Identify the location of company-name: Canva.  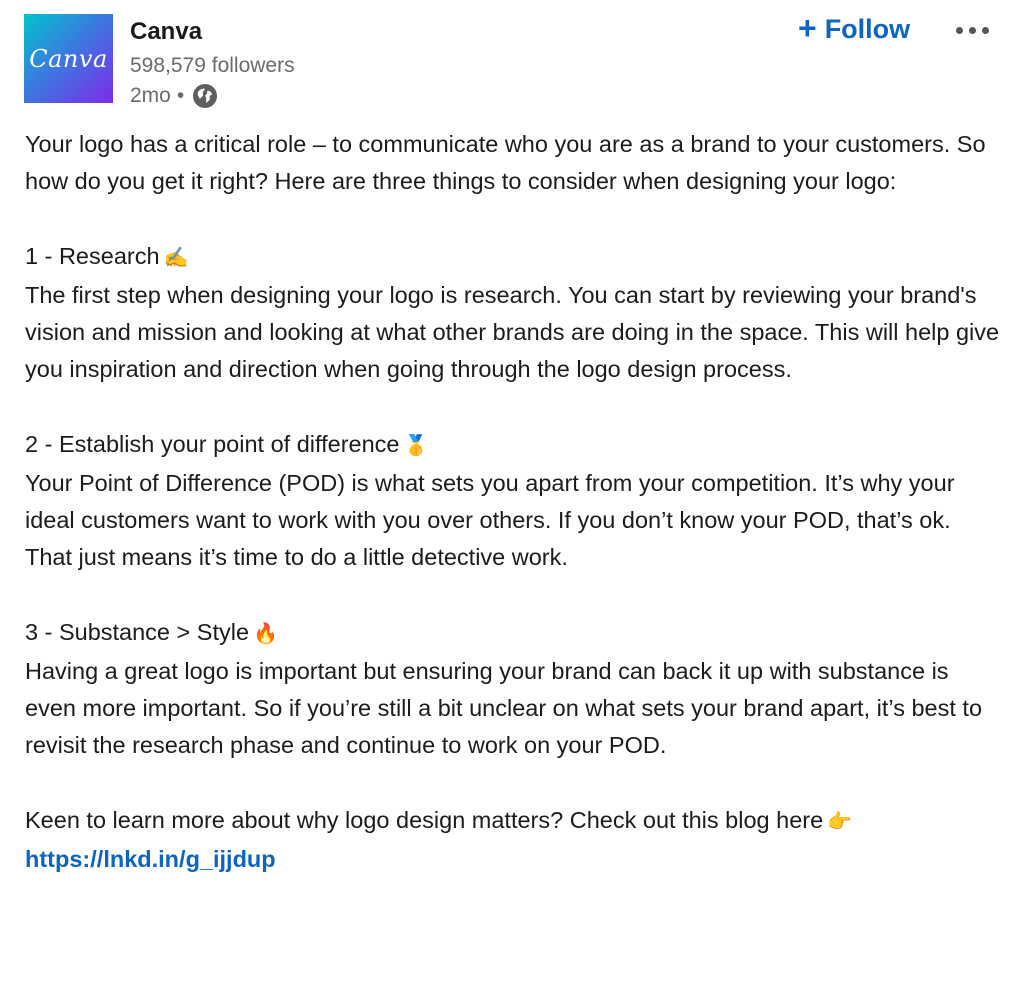
(166, 32).